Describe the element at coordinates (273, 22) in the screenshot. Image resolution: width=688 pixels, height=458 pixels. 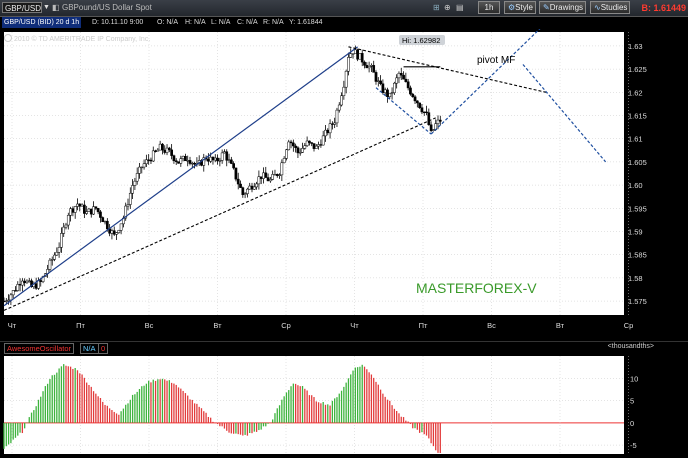
I see `info-range: R: N/A` at that location.